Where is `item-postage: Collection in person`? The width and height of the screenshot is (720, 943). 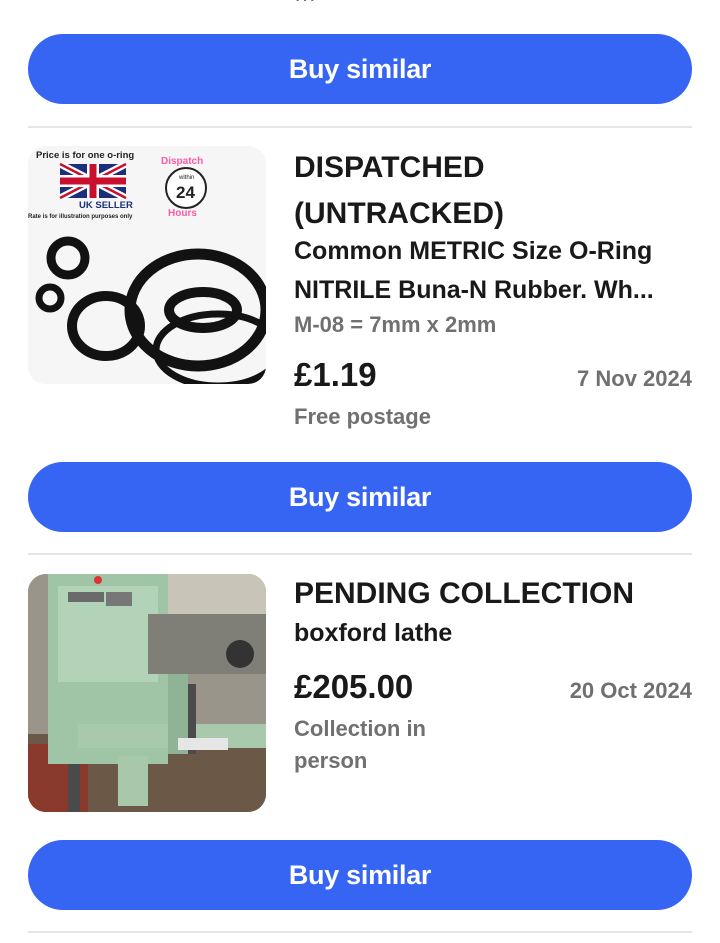 item-postage: Collection in person is located at coordinates (360, 744).